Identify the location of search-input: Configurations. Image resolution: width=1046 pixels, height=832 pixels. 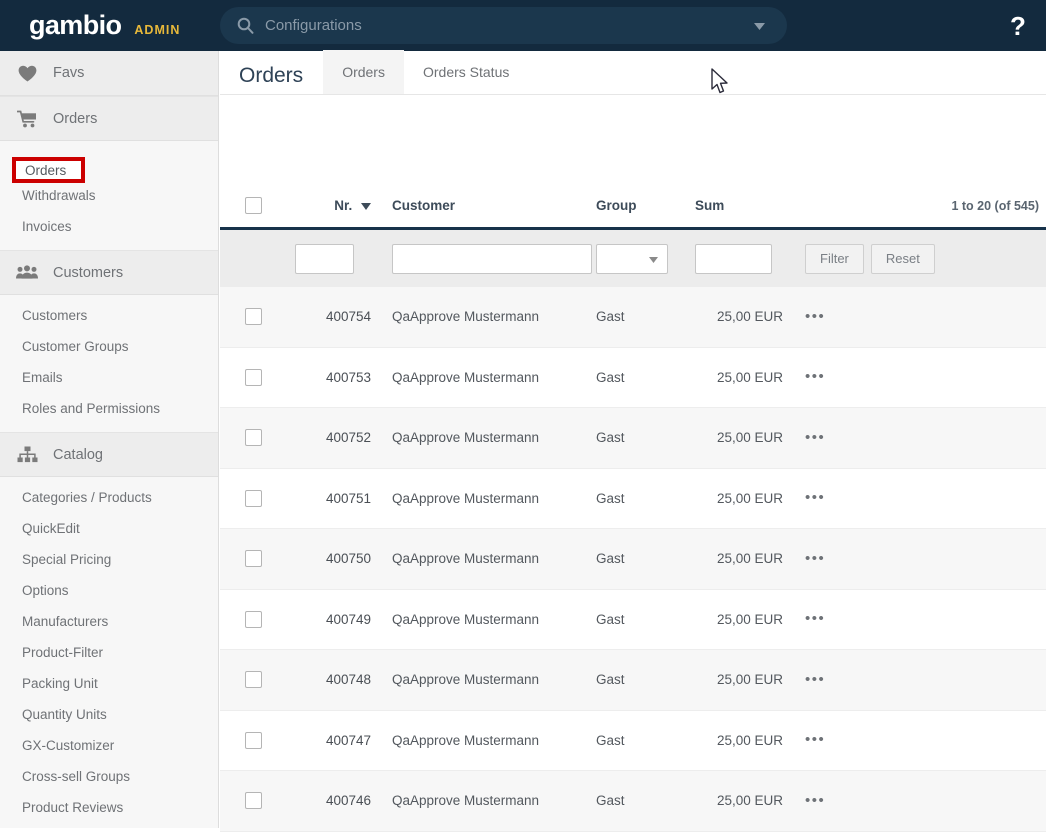
(509, 25).